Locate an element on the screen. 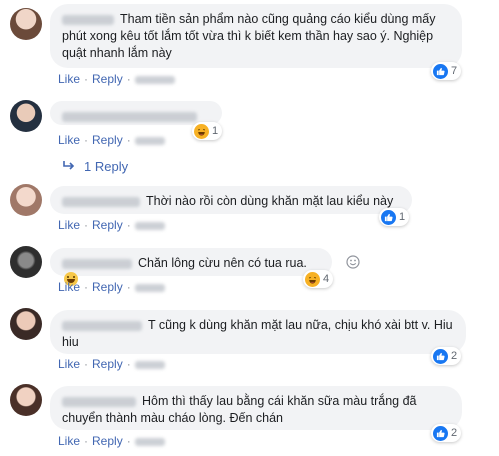  reply-arrow-icon is located at coordinates (69, 165).